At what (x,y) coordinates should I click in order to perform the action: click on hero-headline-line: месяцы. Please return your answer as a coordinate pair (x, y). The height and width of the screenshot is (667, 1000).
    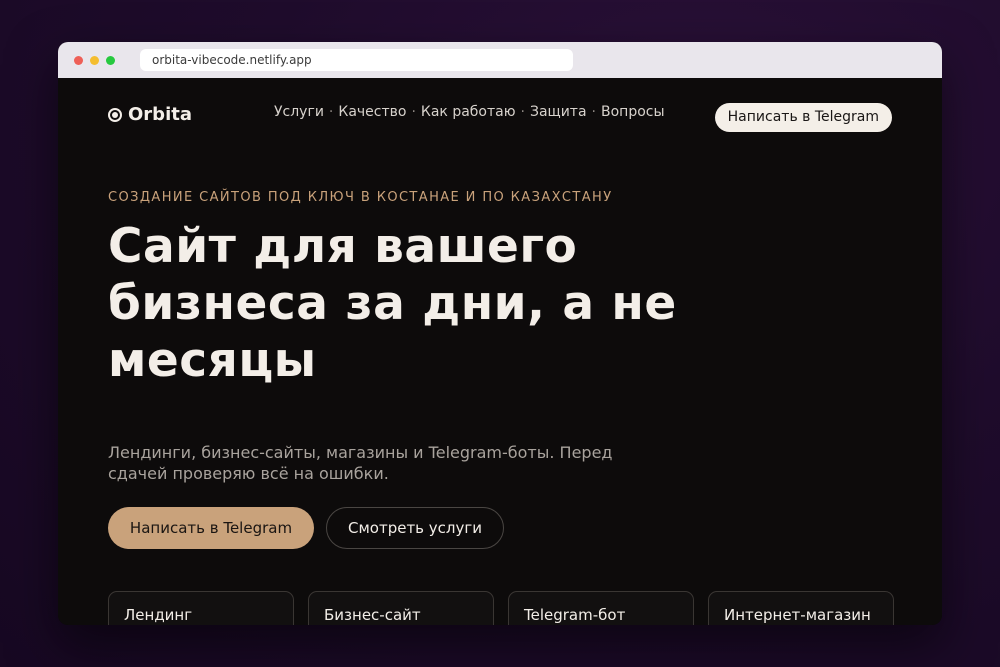
    Looking at the image, I should click on (212, 360).